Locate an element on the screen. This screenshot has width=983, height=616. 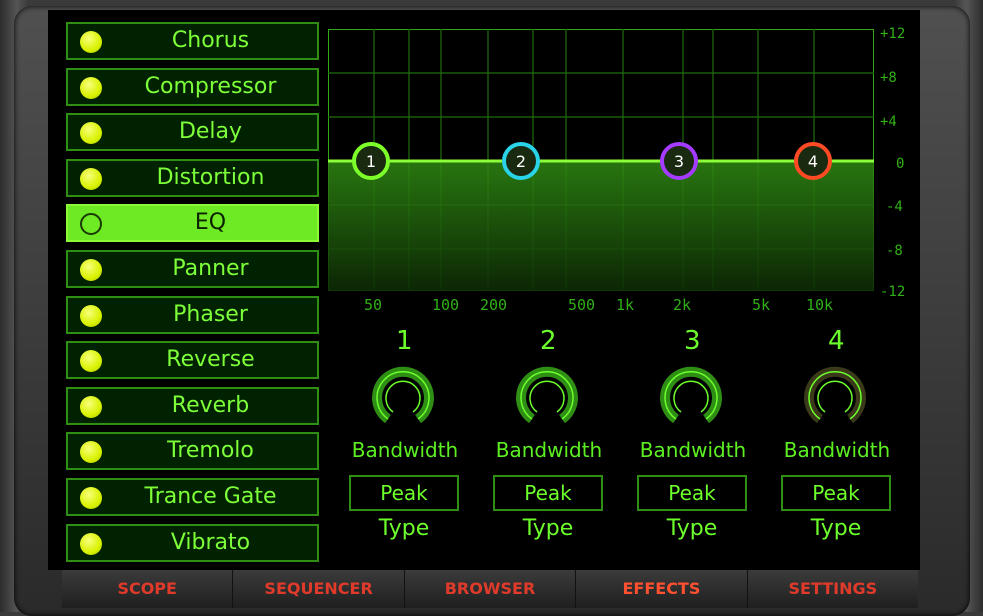
effect-item-compressor: Compressor is located at coordinates (192, 86).